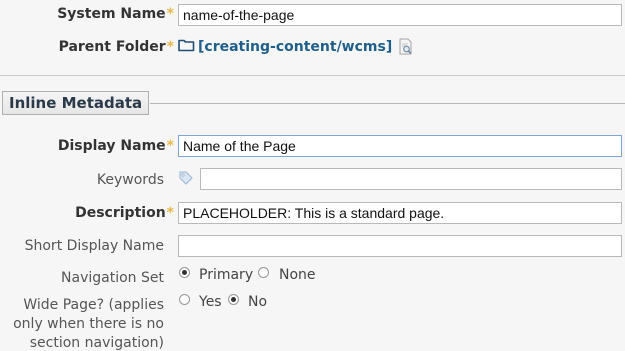 The width and height of the screenshot is (625, 351). I want to click on navigation-none-radio, so click(263, 272).